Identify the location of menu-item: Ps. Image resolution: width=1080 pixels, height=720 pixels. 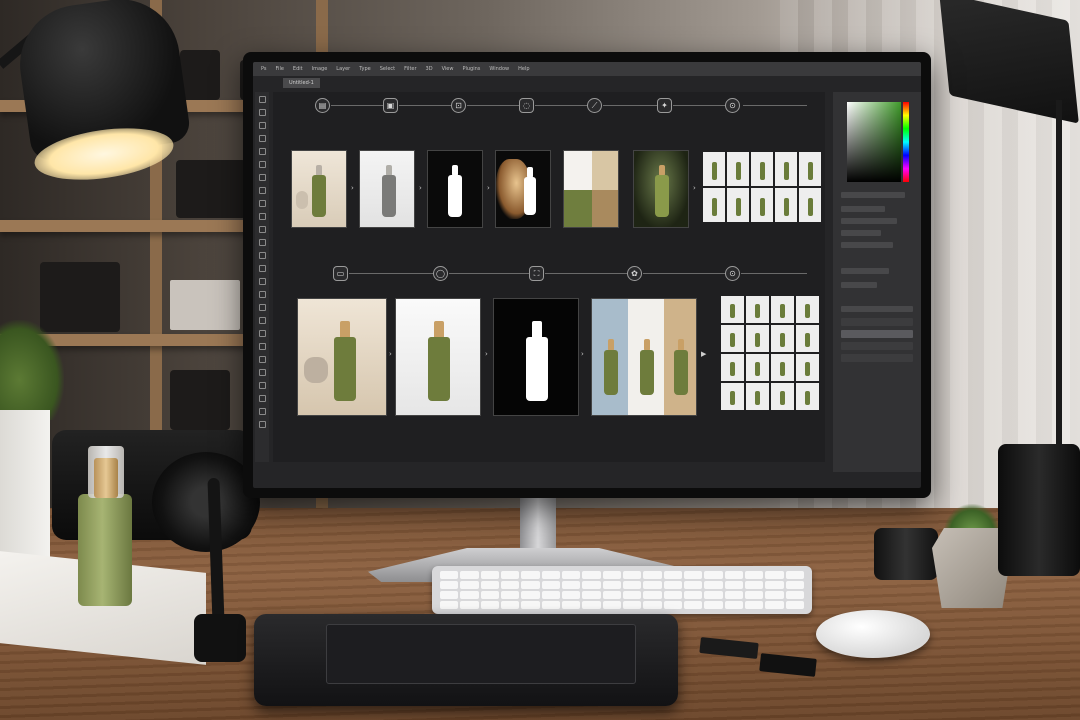
(264, 69).